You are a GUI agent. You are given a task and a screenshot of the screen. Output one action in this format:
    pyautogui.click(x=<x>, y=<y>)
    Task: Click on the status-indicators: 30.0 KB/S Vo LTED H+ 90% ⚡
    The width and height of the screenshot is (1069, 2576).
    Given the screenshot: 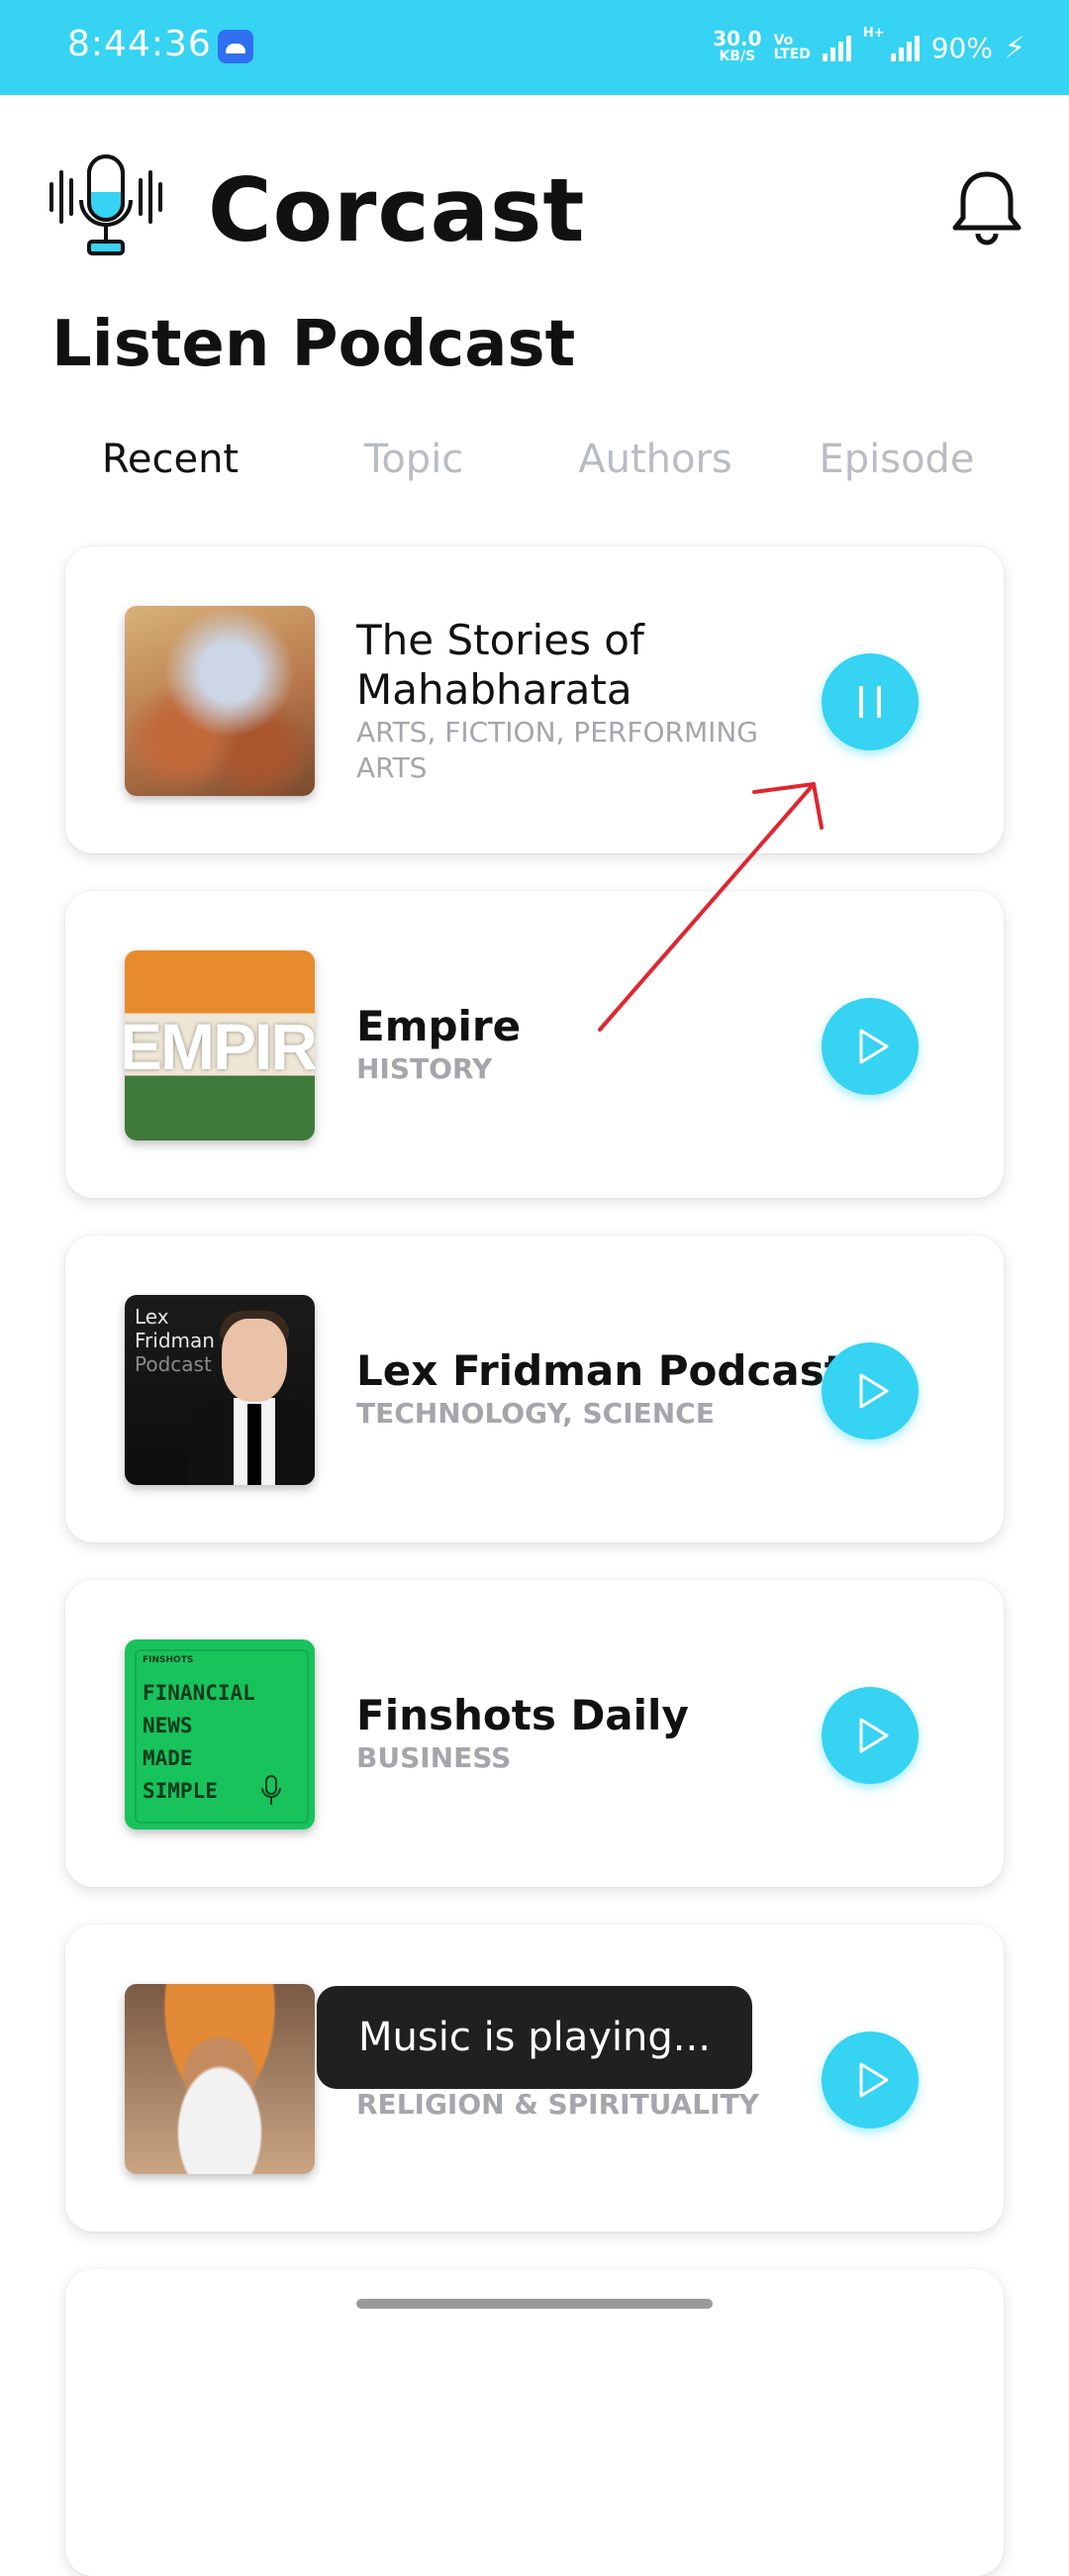 What is the action you would take?
    pyautogui.click(x=869, y=47)
    